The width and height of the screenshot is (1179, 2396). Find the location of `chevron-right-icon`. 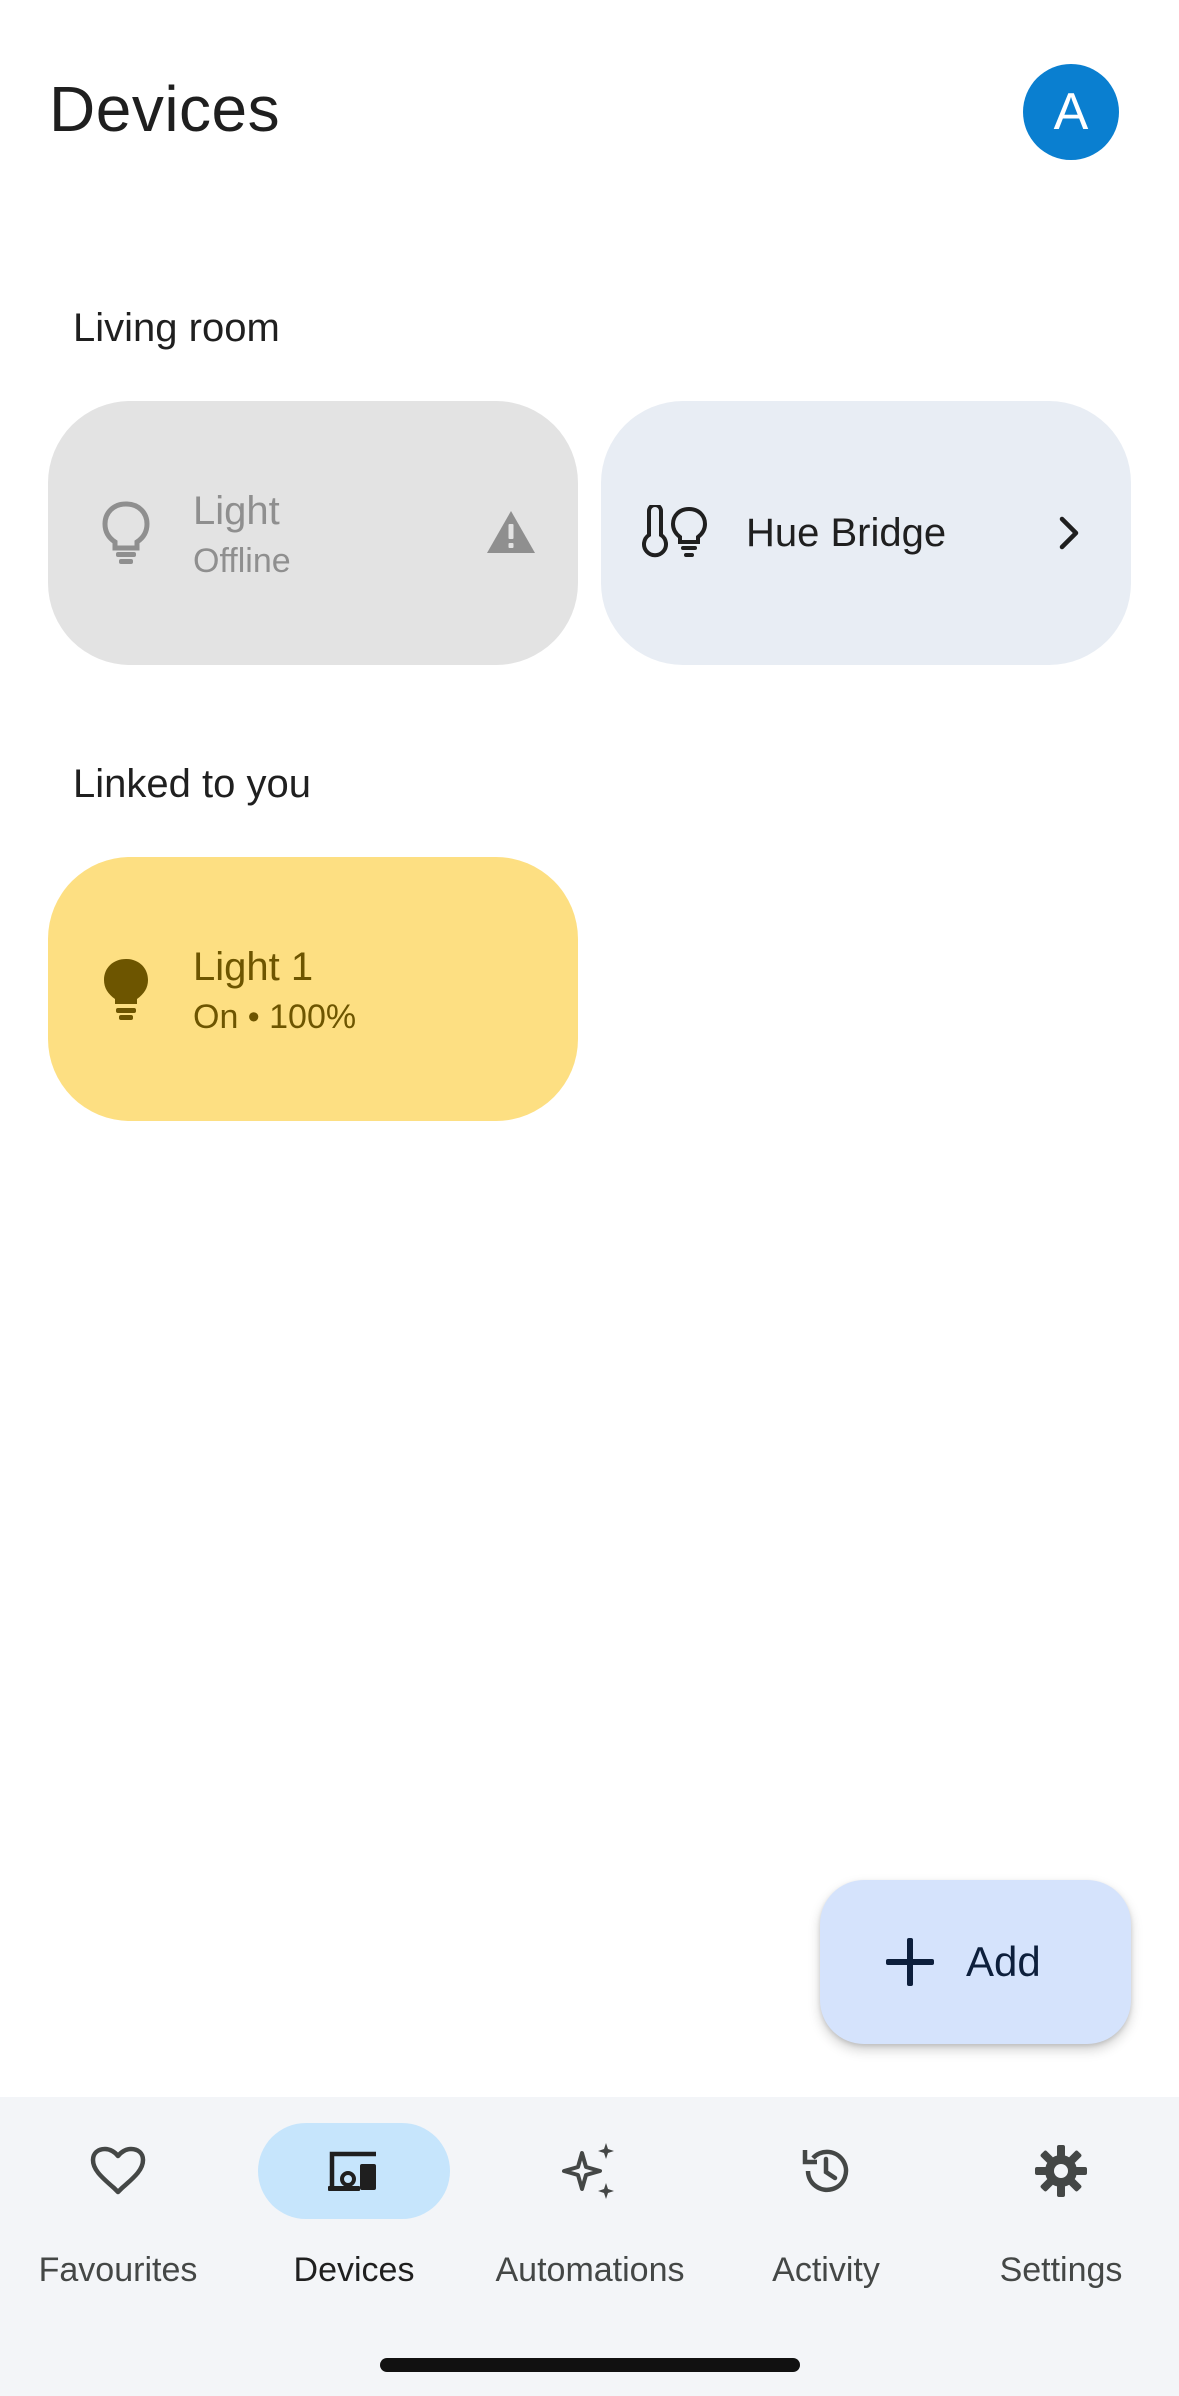

chevron-right-icon is located at coordinates (1069, 533).